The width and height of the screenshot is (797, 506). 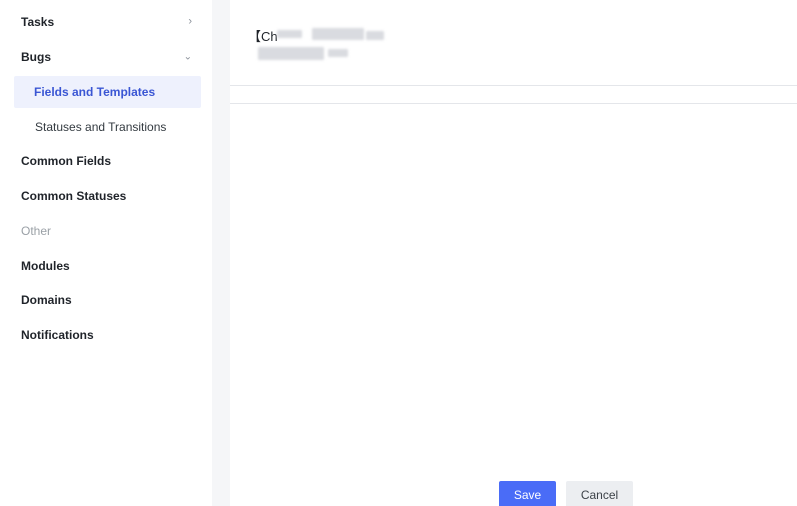 I want to click on divider, so click(x=513, y=103).